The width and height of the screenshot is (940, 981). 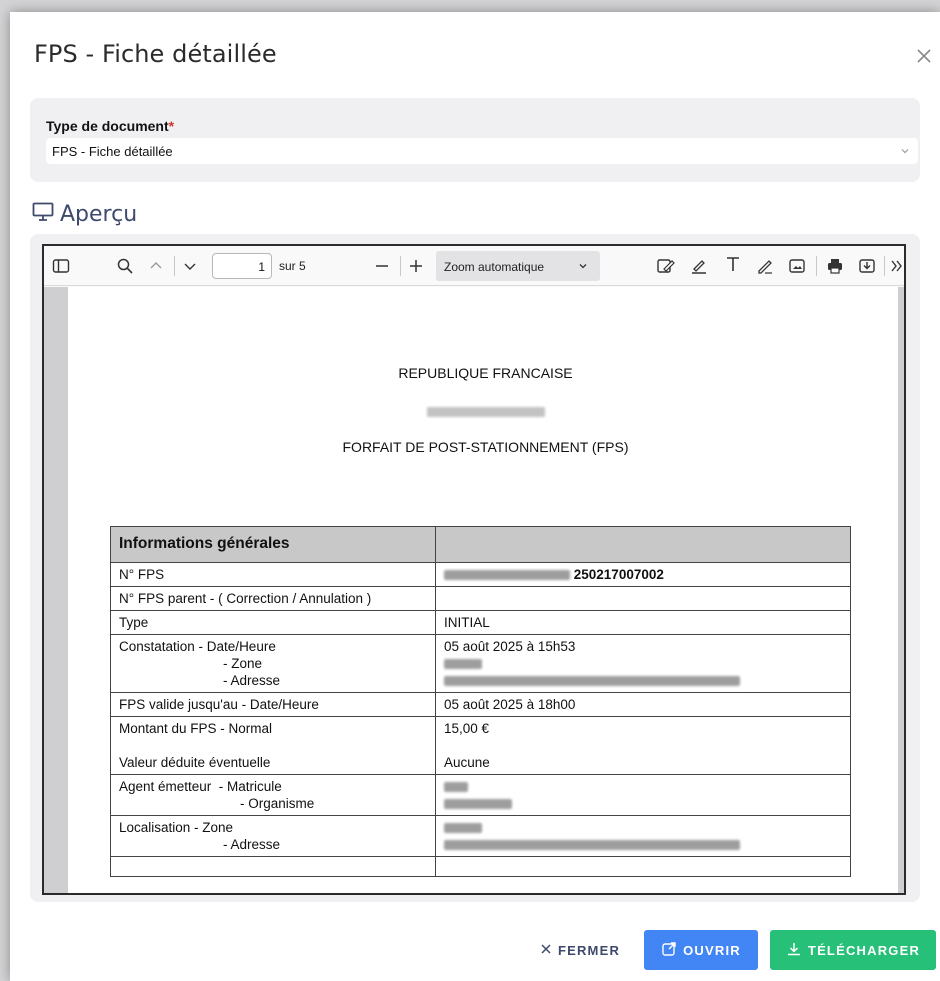 I want to click on constat-adresse: - Adresse, so click(x=252, y=680).